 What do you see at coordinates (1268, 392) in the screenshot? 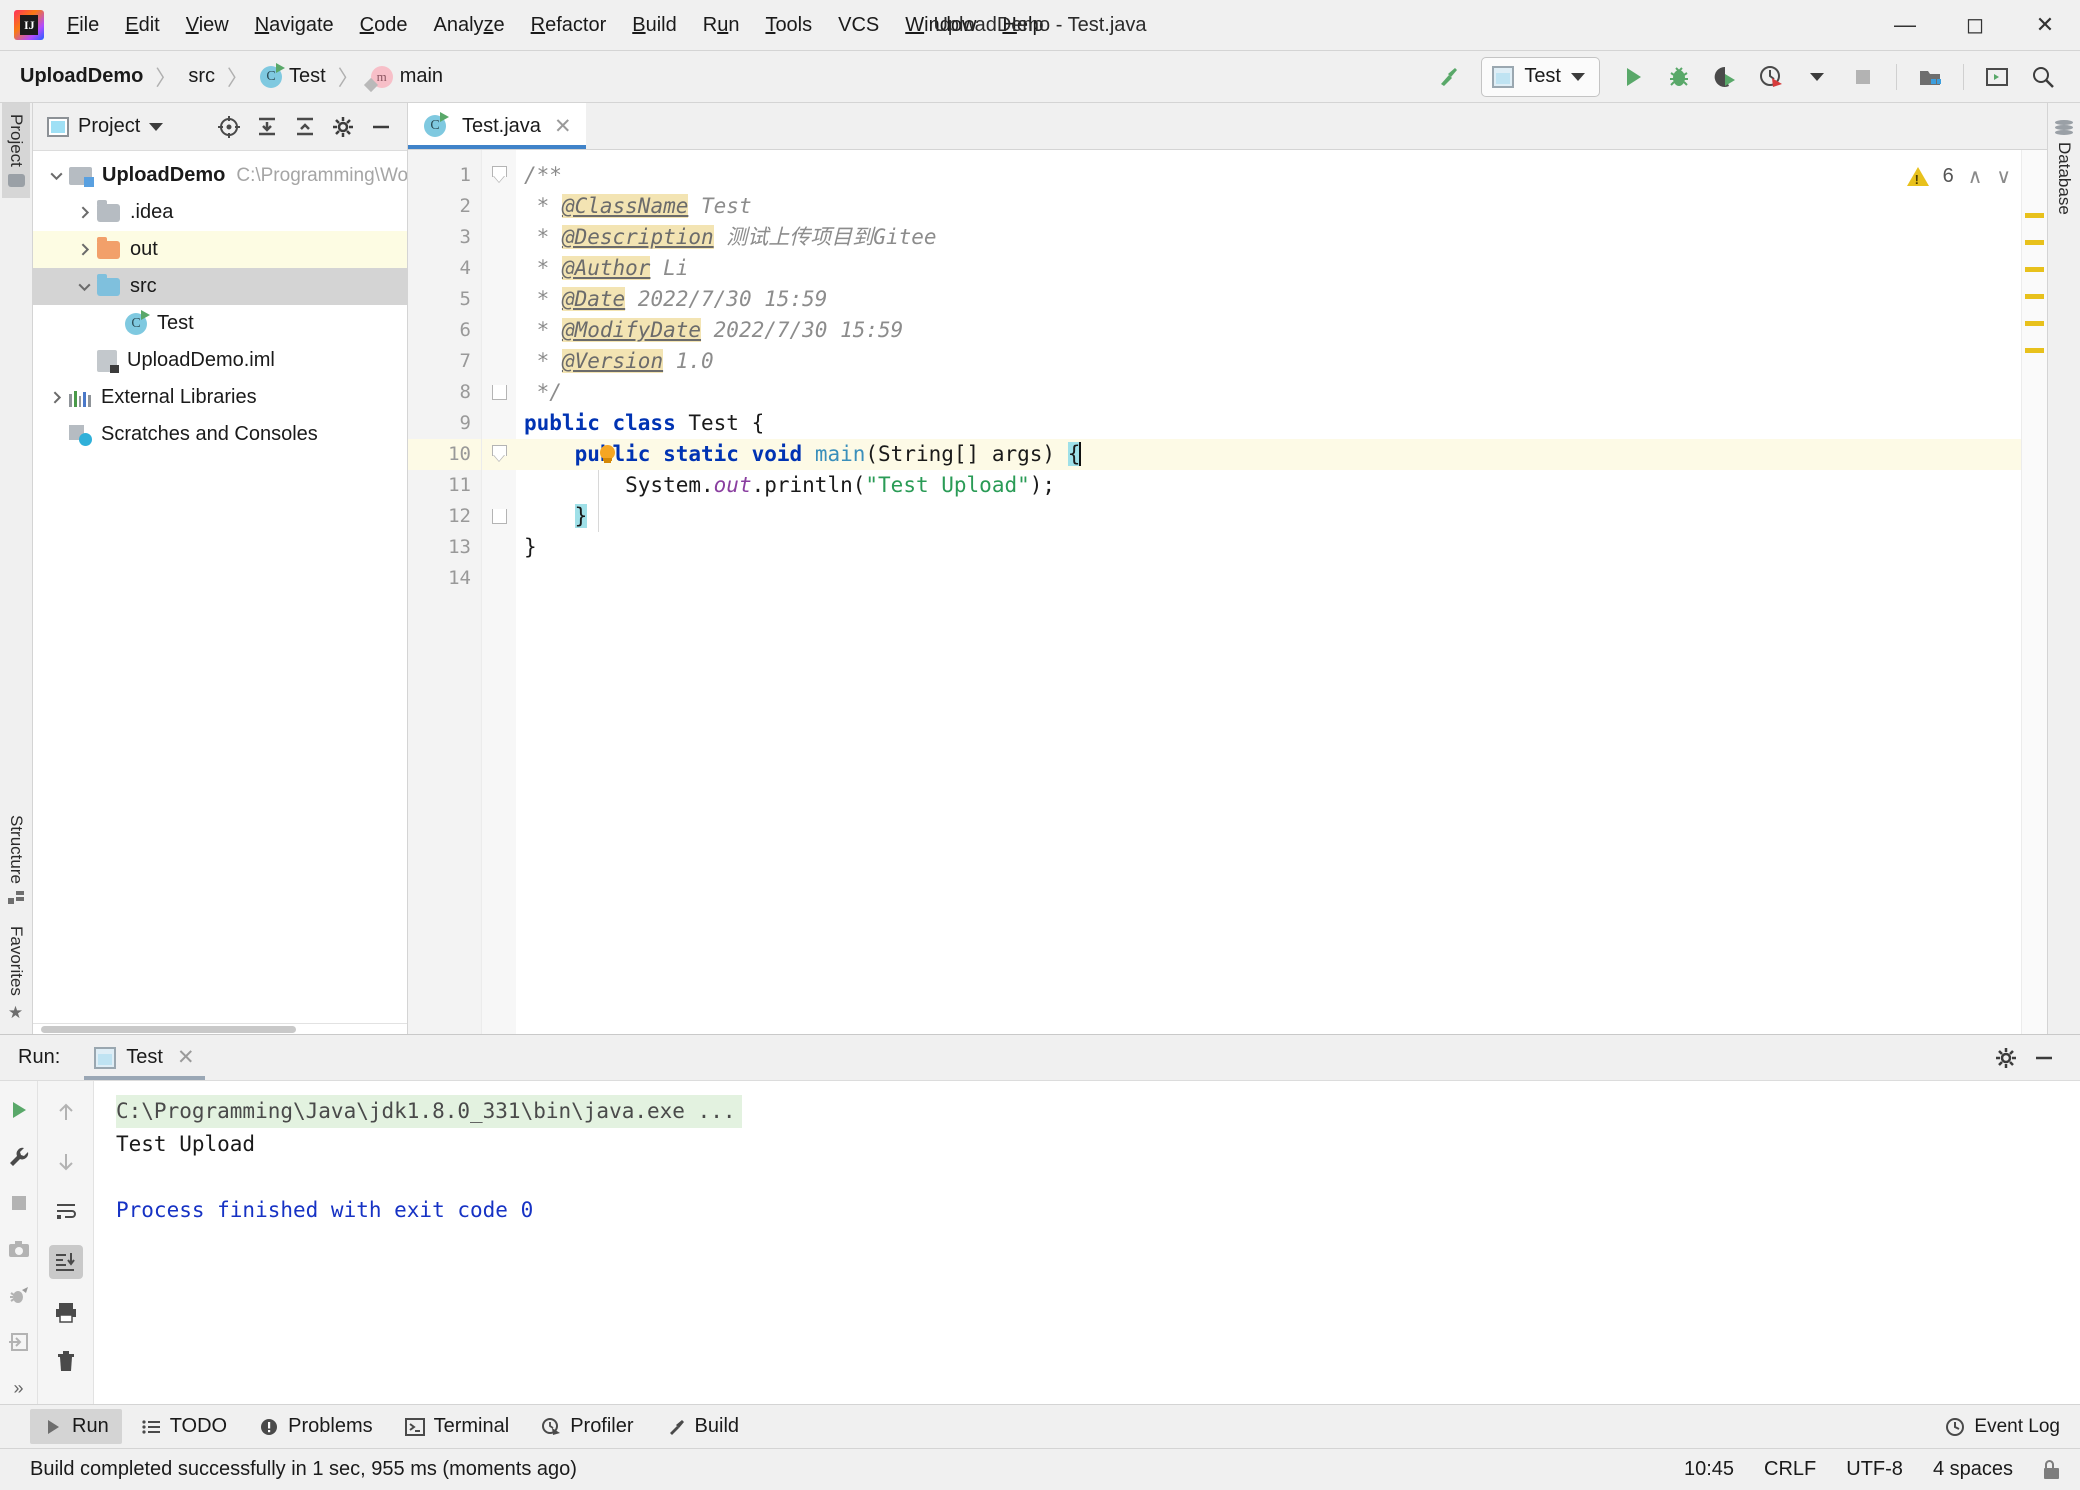
I see `code-line-8: */` at bounding box center [1268, 392].